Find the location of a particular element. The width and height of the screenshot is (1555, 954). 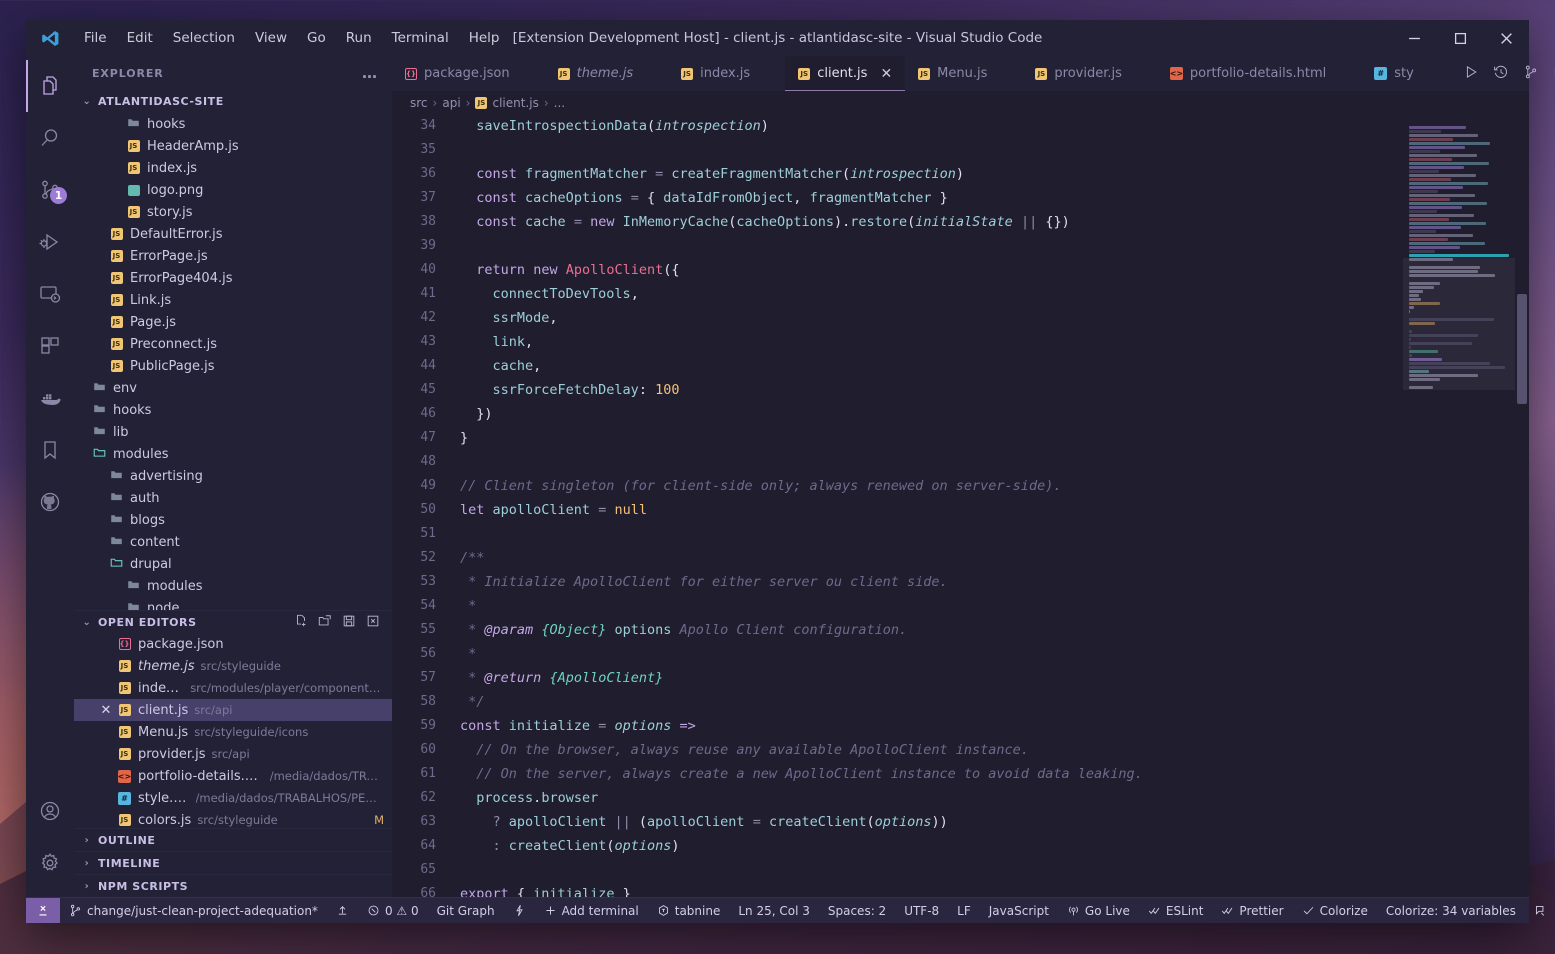

tree-row-publicpage-js: JS PublicPage.js is located at coordinates (233, 366).